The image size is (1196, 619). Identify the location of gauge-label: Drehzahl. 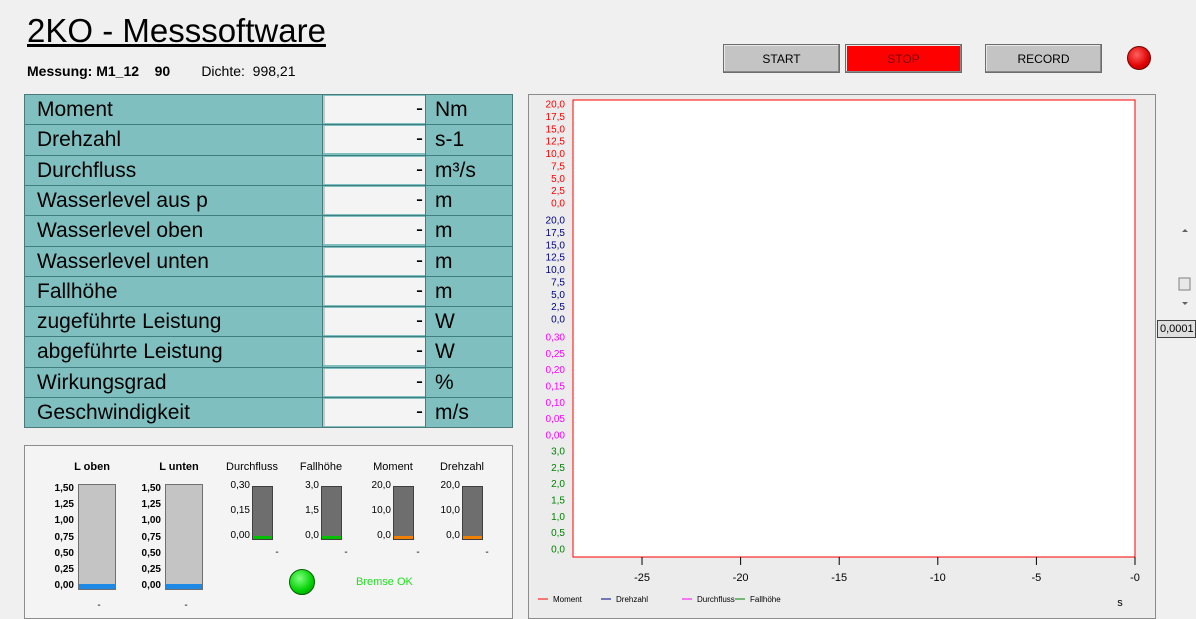
(462, 467).